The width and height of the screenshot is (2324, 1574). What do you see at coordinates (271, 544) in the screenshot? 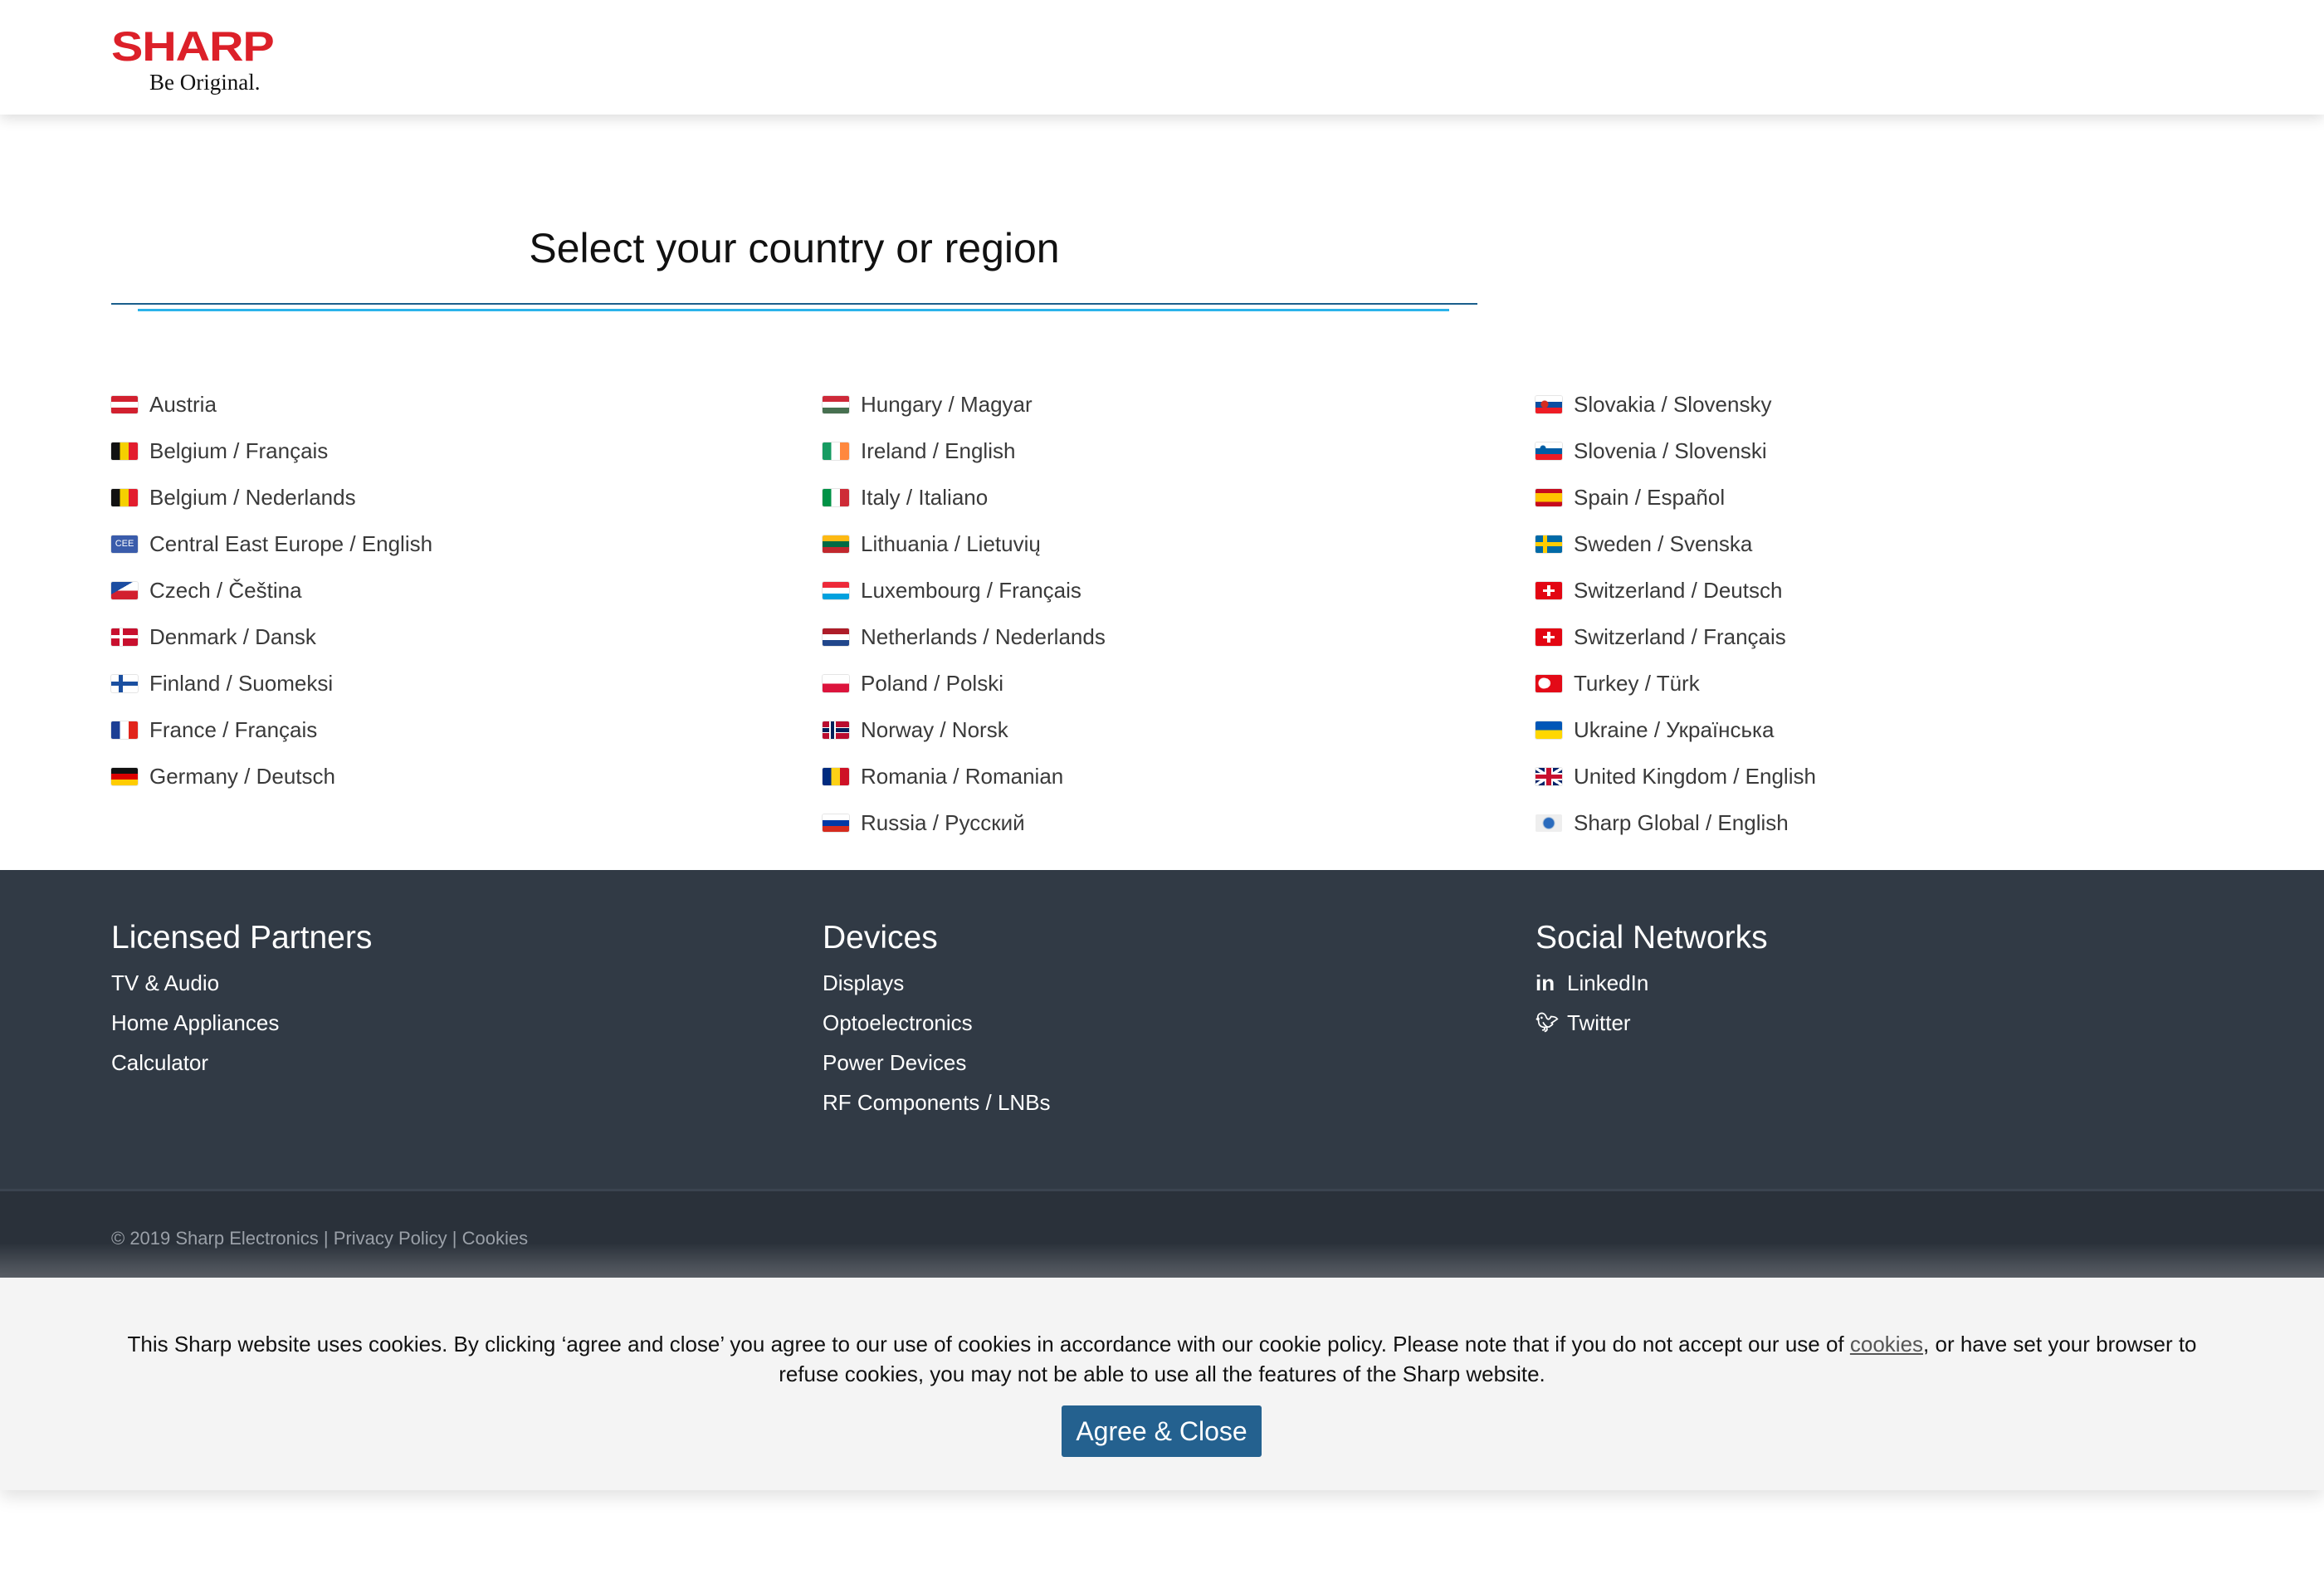
I see `country-link-eu: CEE Central East Europe / English` at bounding box center [271, 544].